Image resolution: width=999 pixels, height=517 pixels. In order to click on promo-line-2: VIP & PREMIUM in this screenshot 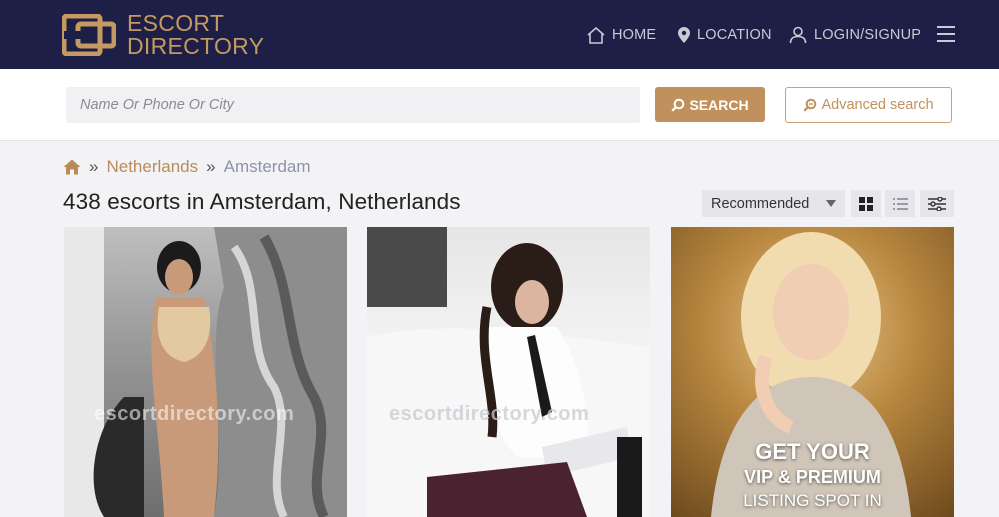, I will do `click(812, 477)`.